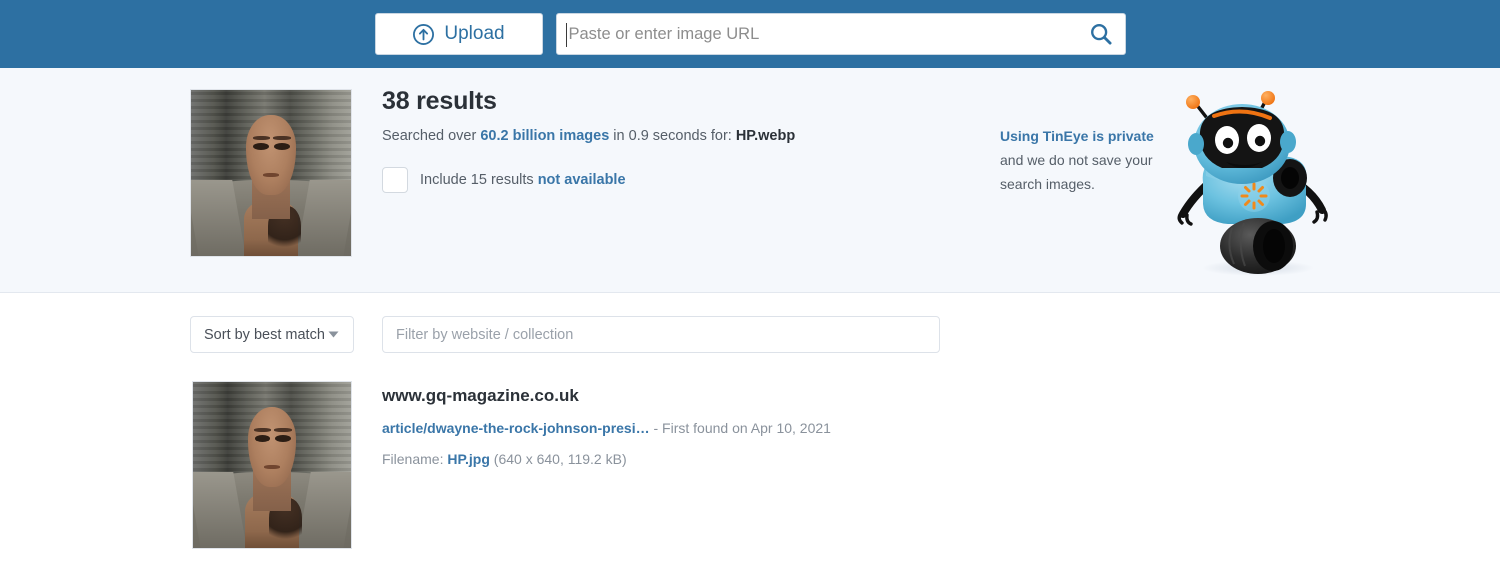  I want to click on result-first-found: - First found on Apr 10, 2021, so click(740, 428).